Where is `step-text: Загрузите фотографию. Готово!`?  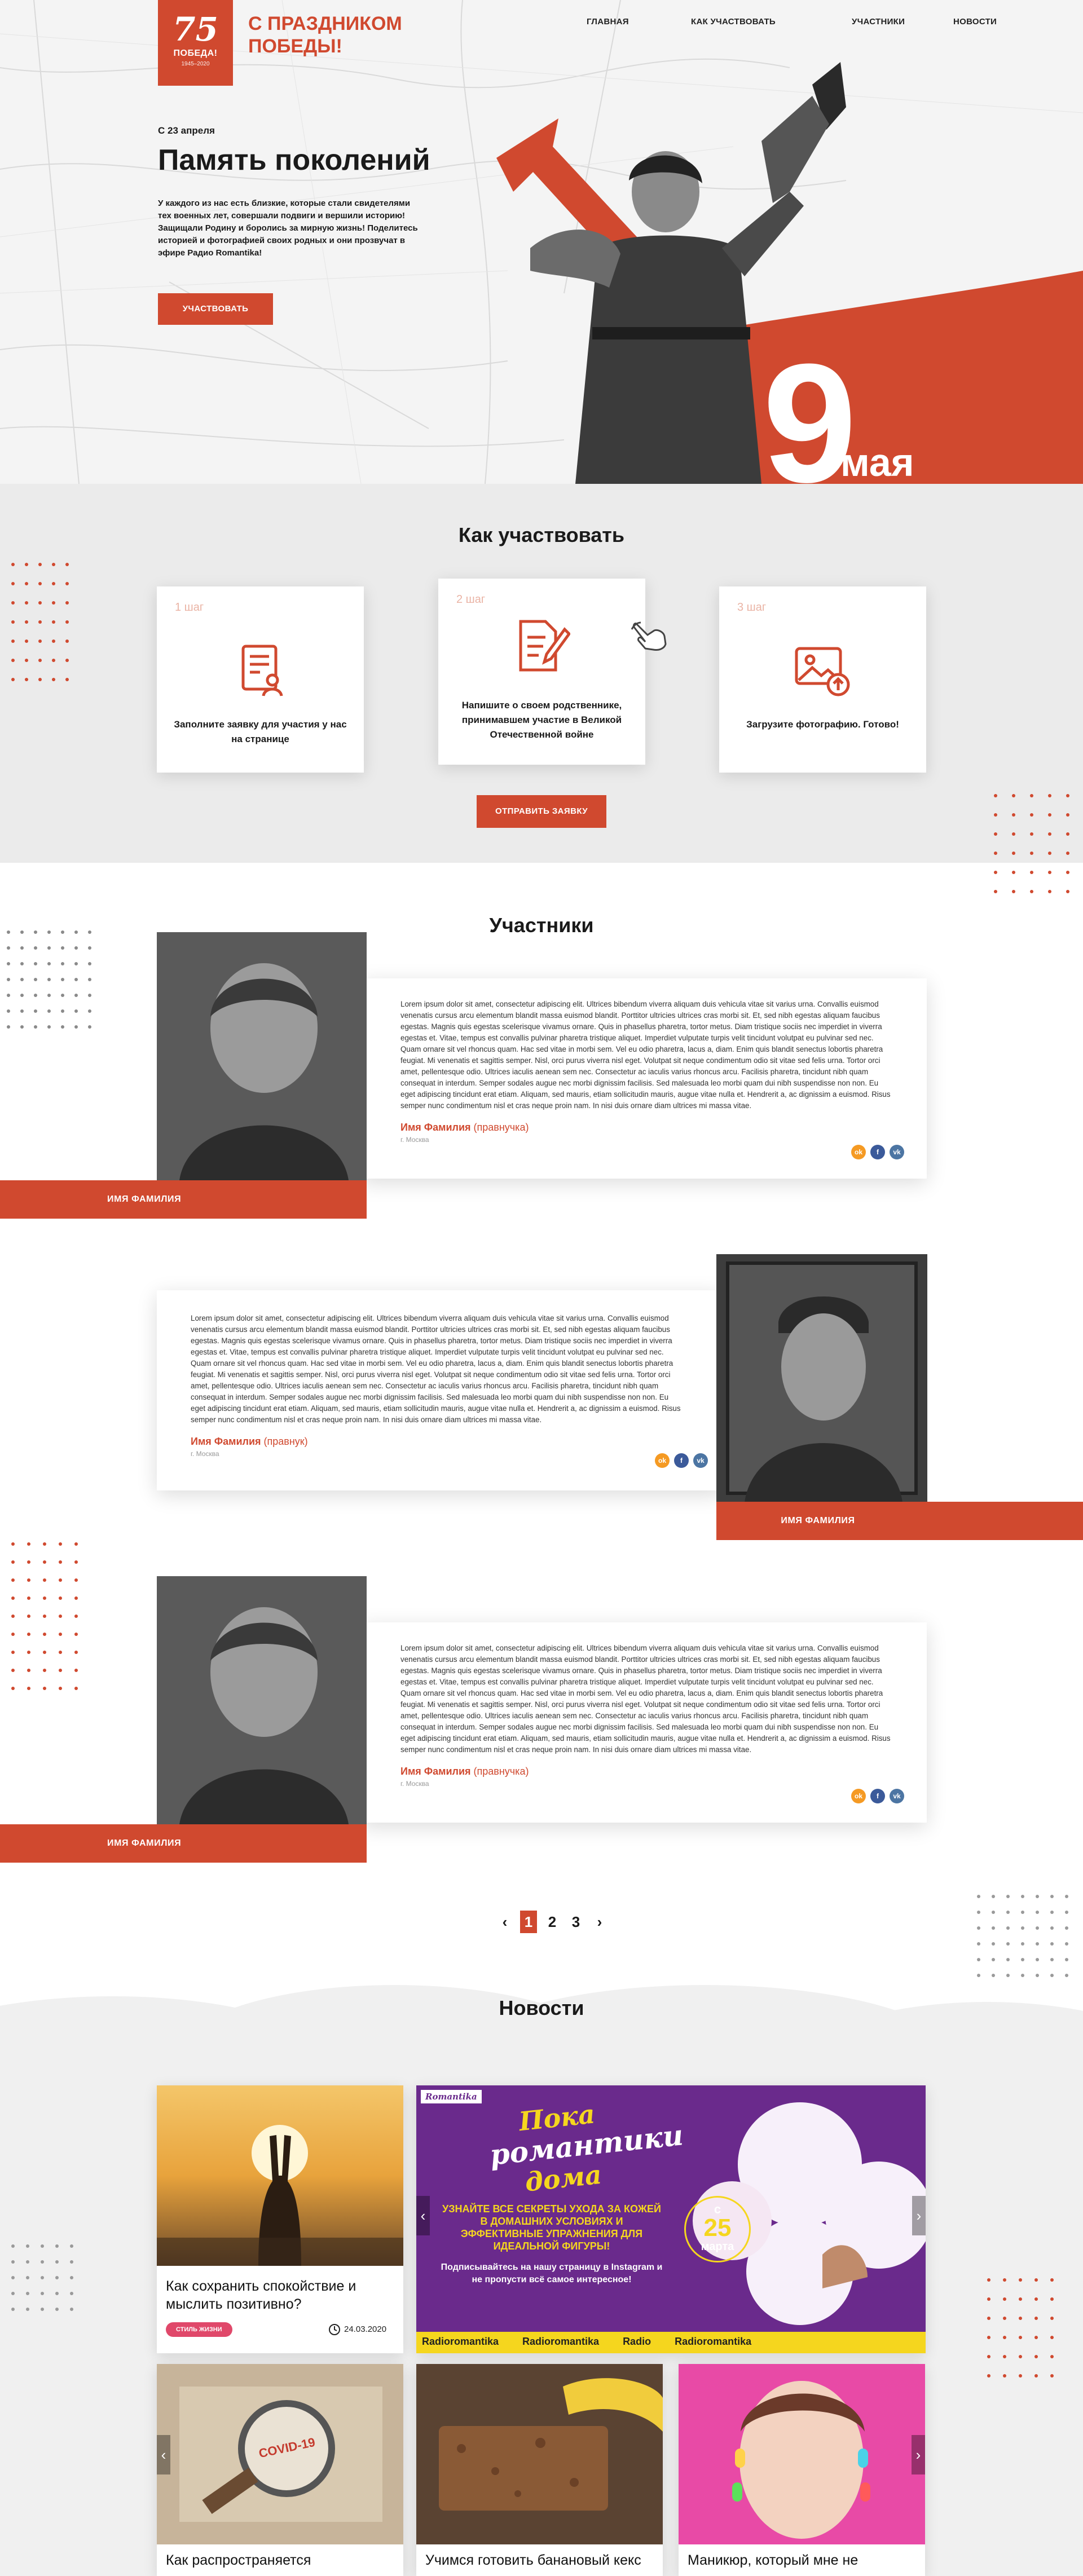
step-text: Загрузите фотографию. Готово! is located at coordinates (822, 724).